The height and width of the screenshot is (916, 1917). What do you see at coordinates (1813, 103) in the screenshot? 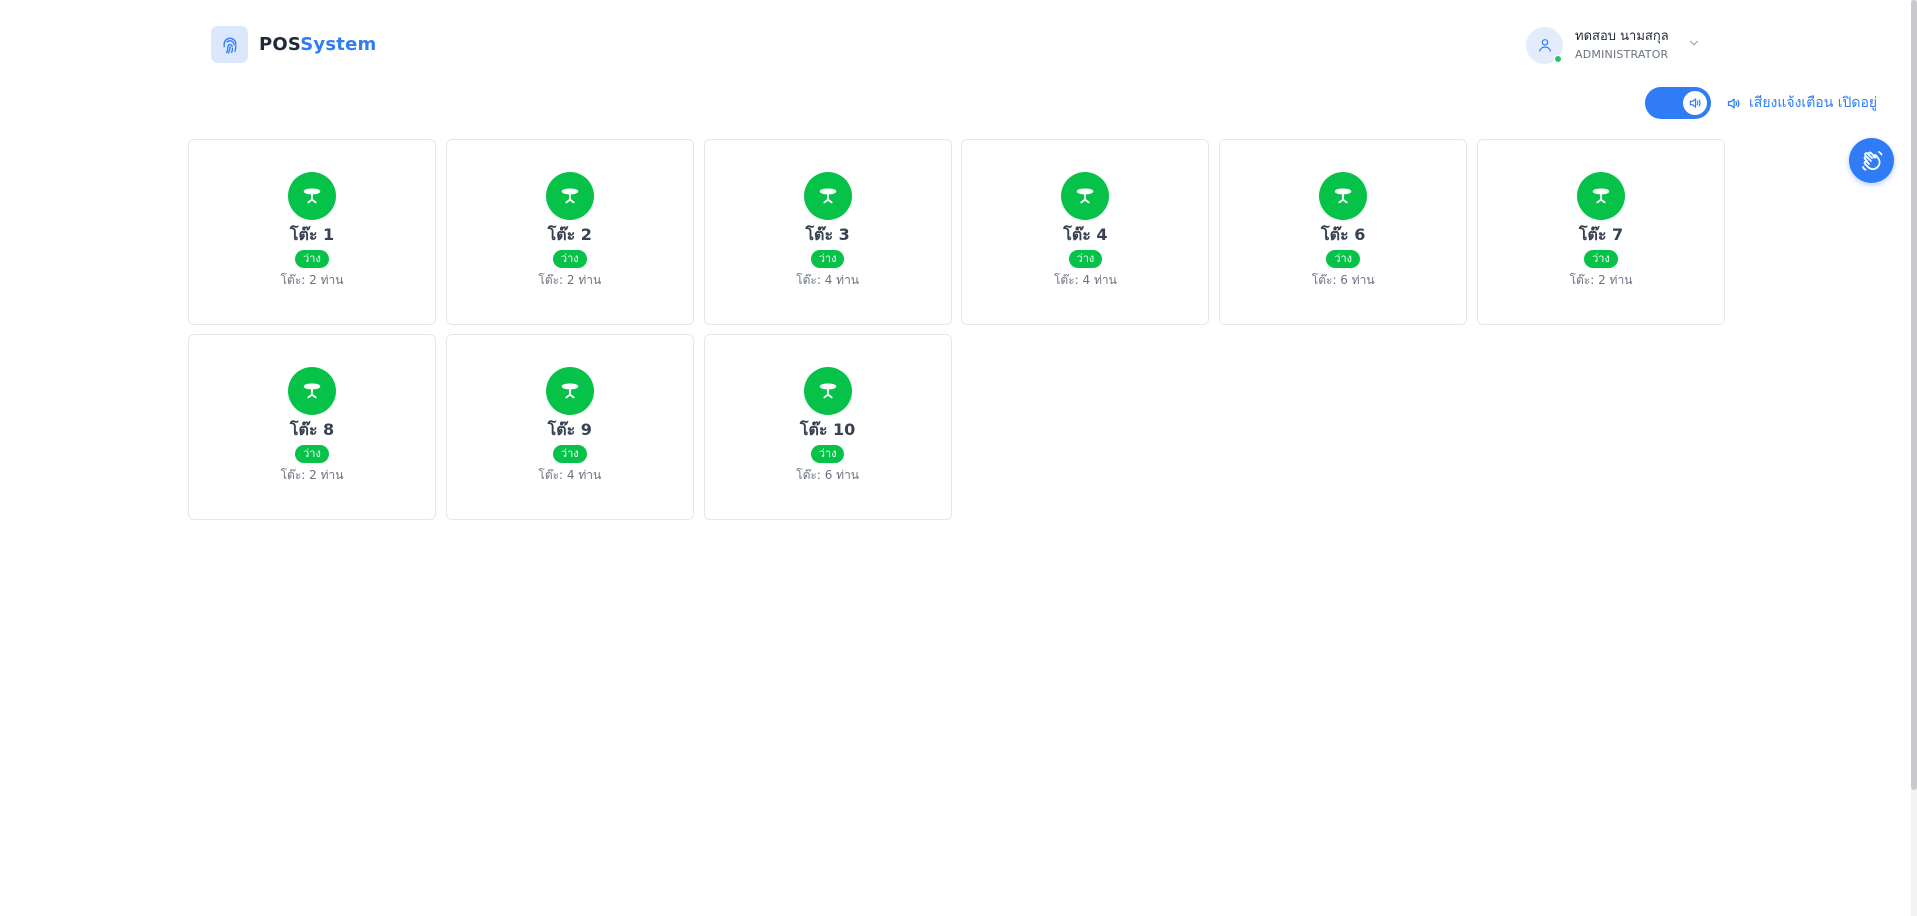
I see `sound-status-text: เสียงแจ้งเตือน เปิดอยู่` at bounding box center [1813, 103].